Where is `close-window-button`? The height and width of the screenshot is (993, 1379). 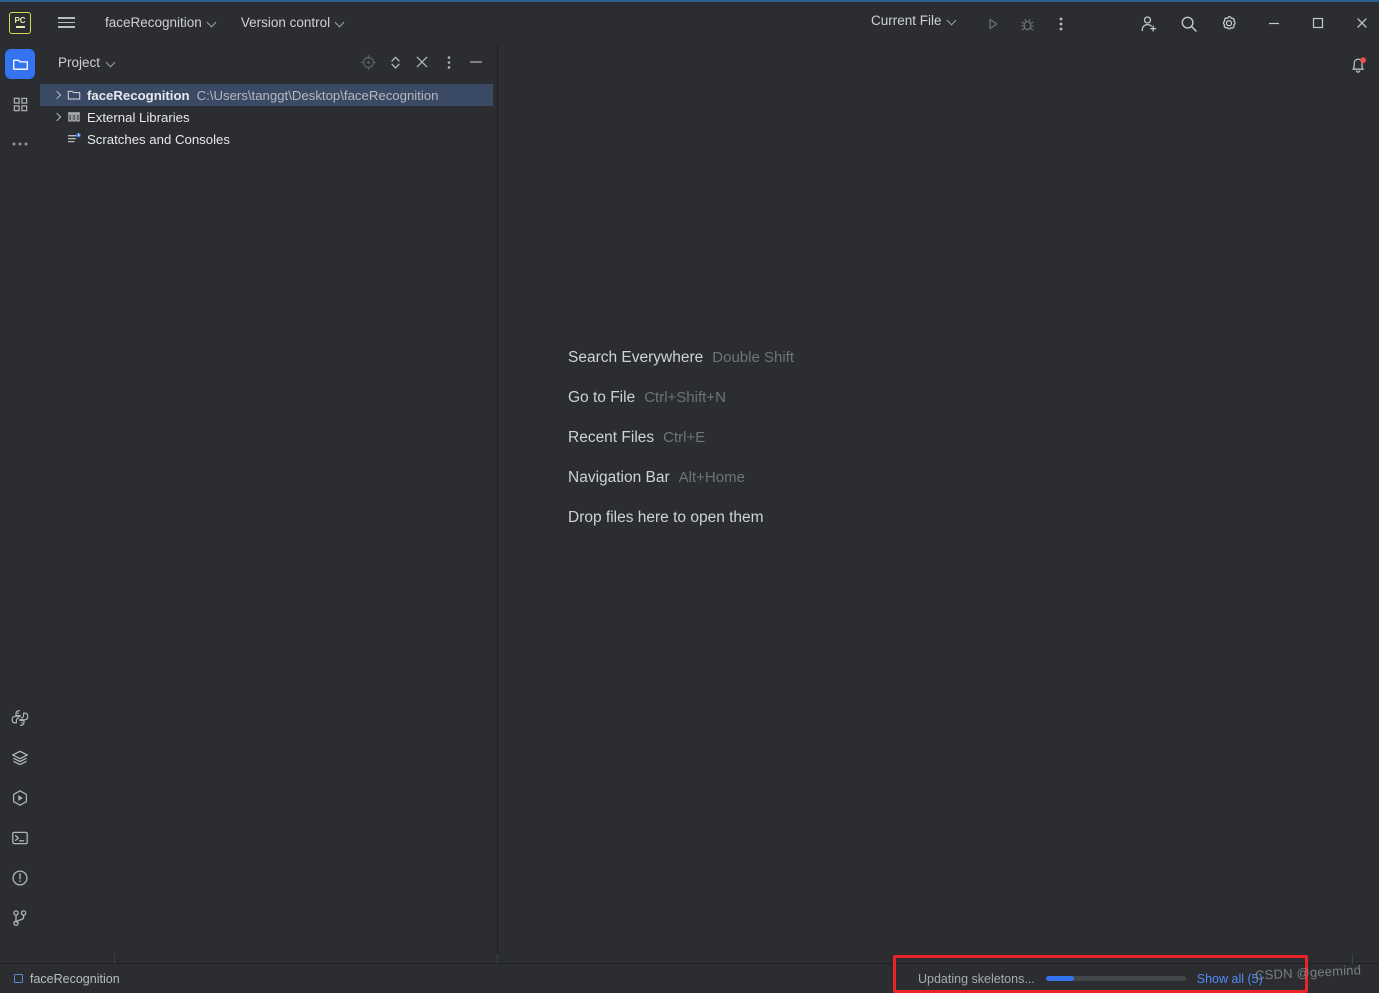
close-window-button is located at coordinates (1362, 23).